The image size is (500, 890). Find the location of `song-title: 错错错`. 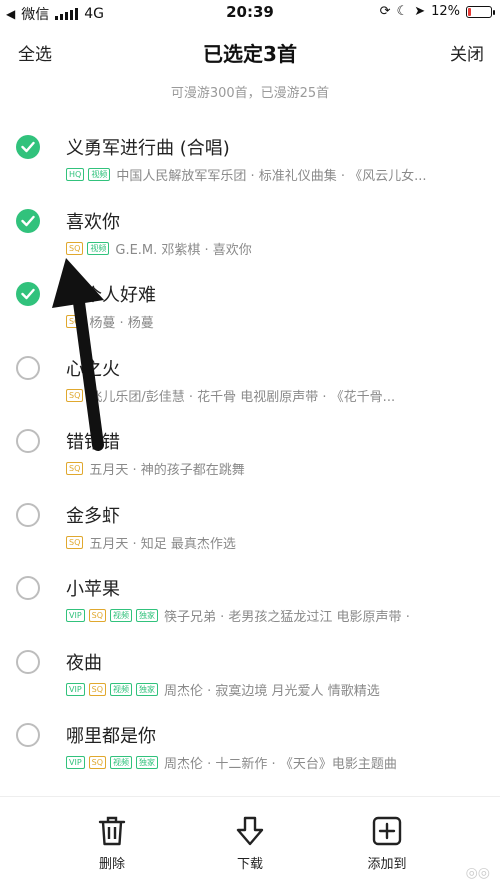

song-title: 错错错 is located at coordinates (93, 442).